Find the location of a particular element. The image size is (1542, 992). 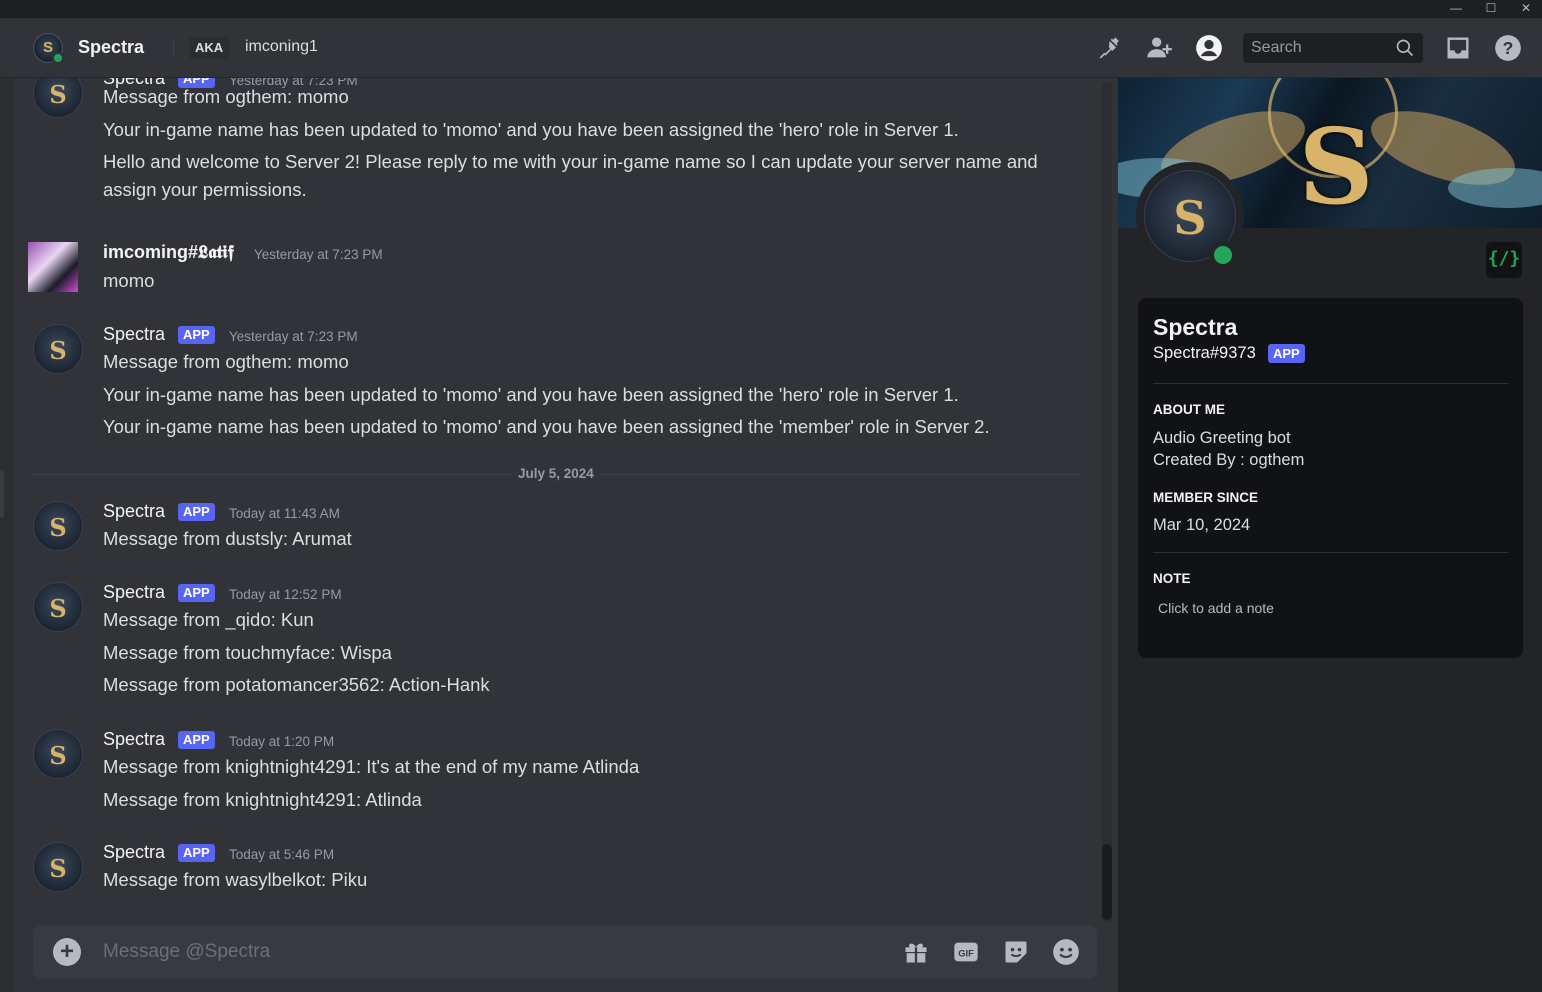

plus-icon: + is located at coordinates (67, 952).